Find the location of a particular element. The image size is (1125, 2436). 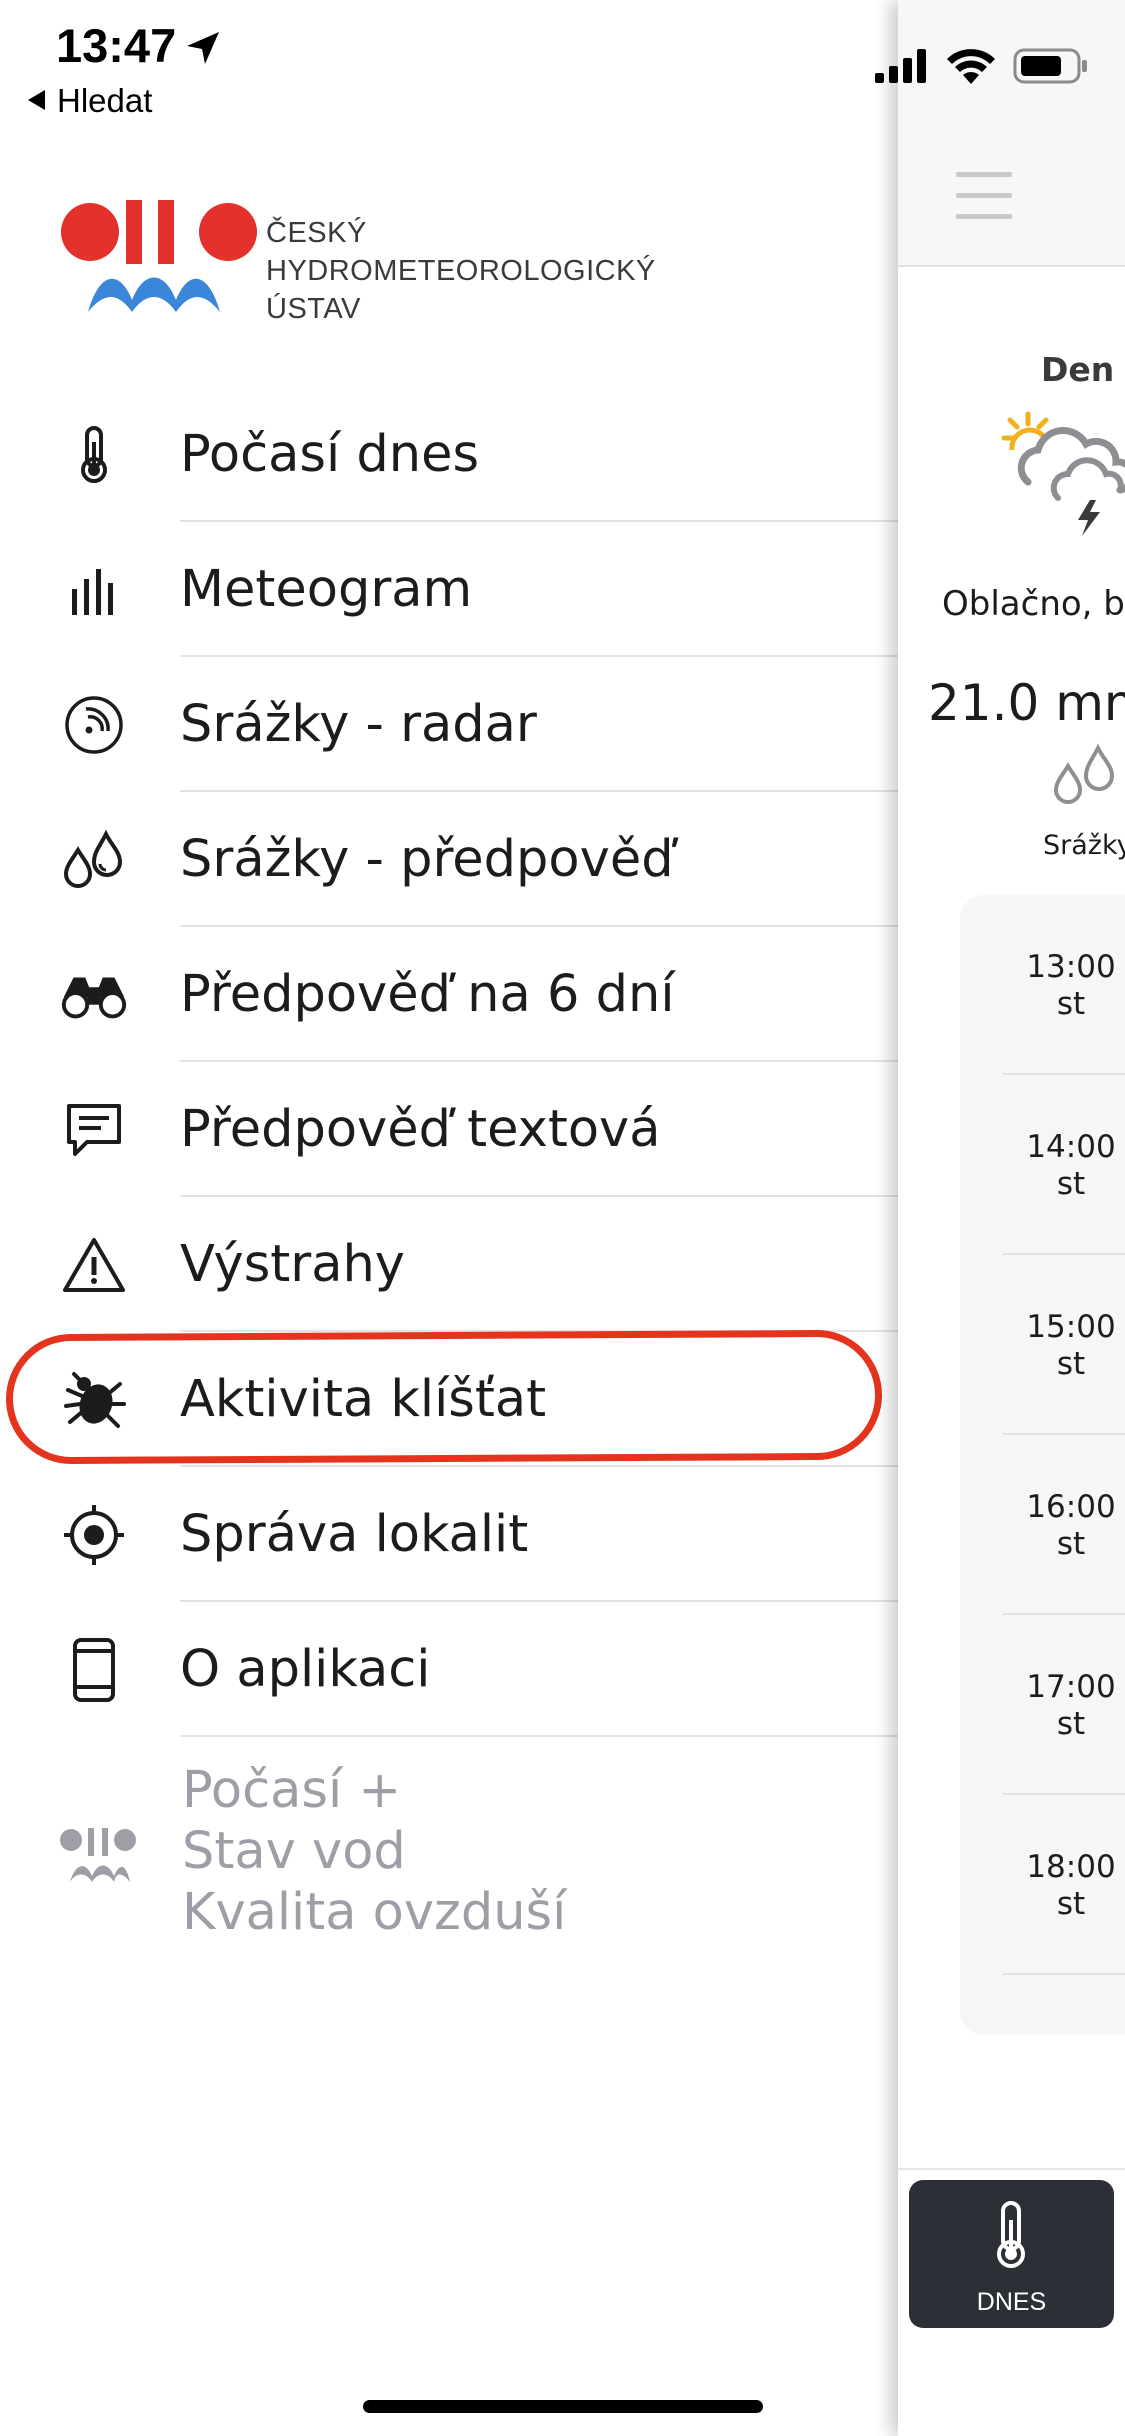

menu-item-label: O aplikaci is located at coordinates (305, 1669).